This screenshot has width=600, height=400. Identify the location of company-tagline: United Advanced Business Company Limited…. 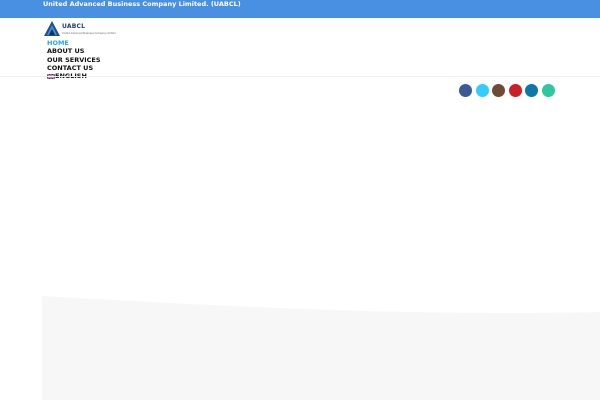
(142, 4).